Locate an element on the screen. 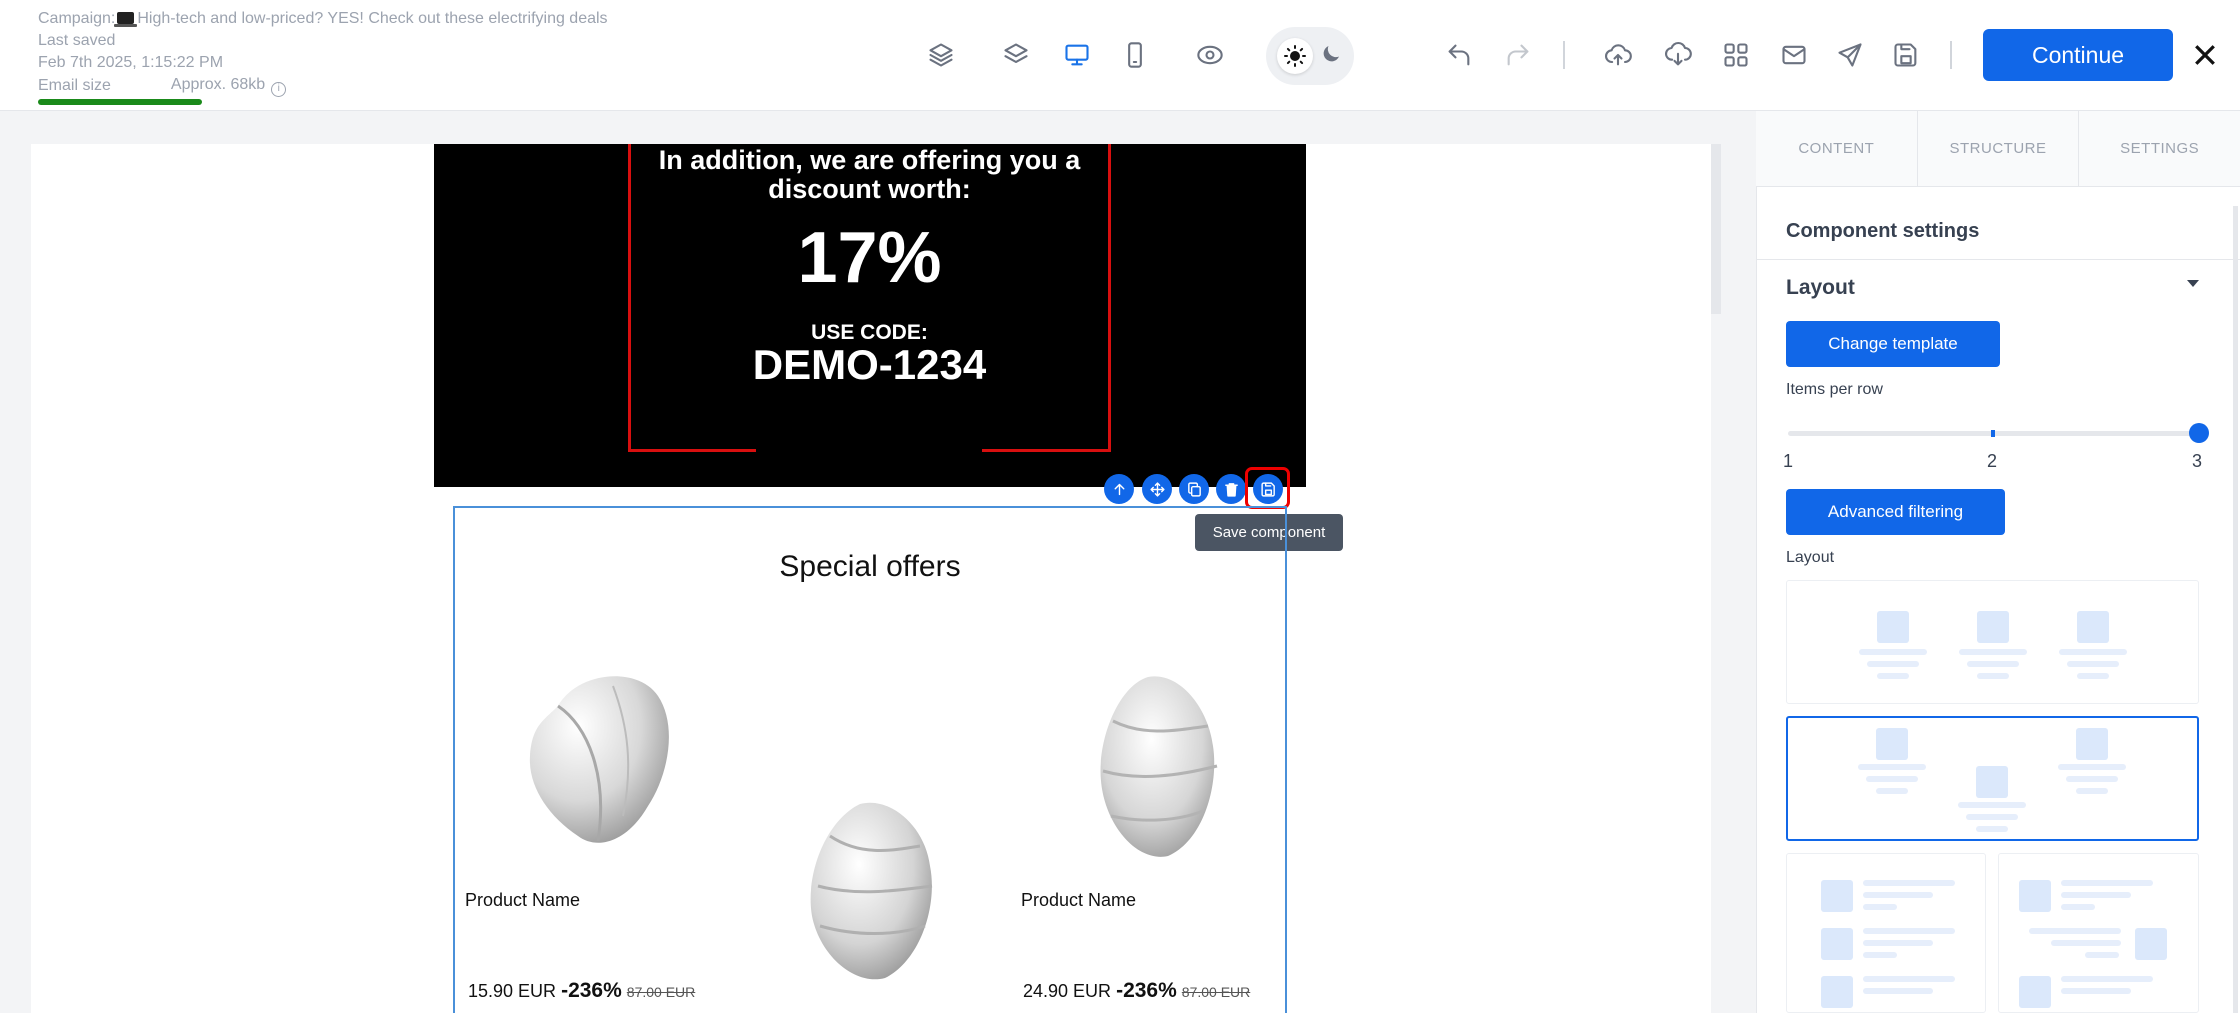 The height and width of the screenshot is (1013, 2240). campaign-prefix: Campaign: is located at coordinates (77, 18).